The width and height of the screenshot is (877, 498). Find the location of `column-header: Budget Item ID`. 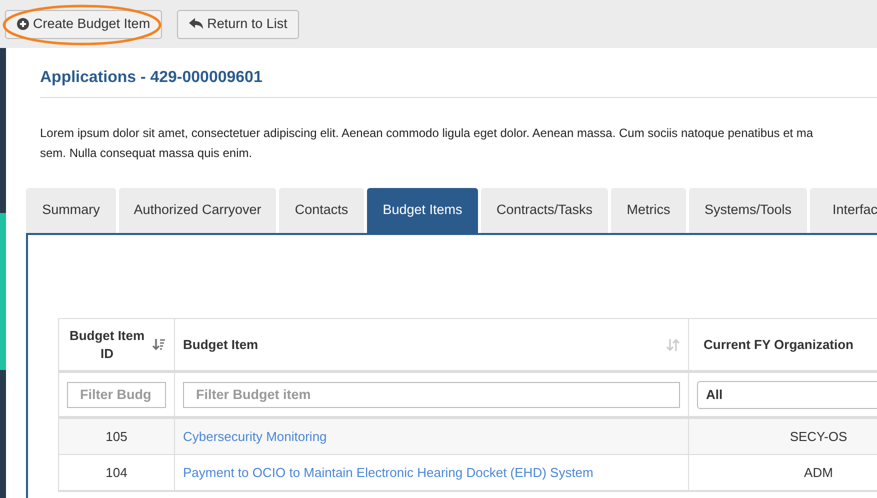

column-header: Budget Item ID is located at coordinates (117, 344).